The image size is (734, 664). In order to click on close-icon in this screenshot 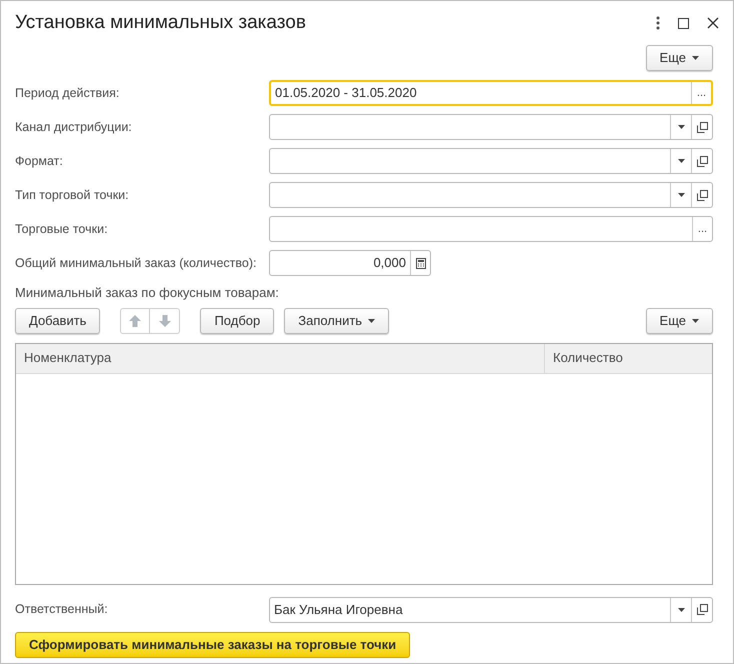, I will do `click(713, 23)`.